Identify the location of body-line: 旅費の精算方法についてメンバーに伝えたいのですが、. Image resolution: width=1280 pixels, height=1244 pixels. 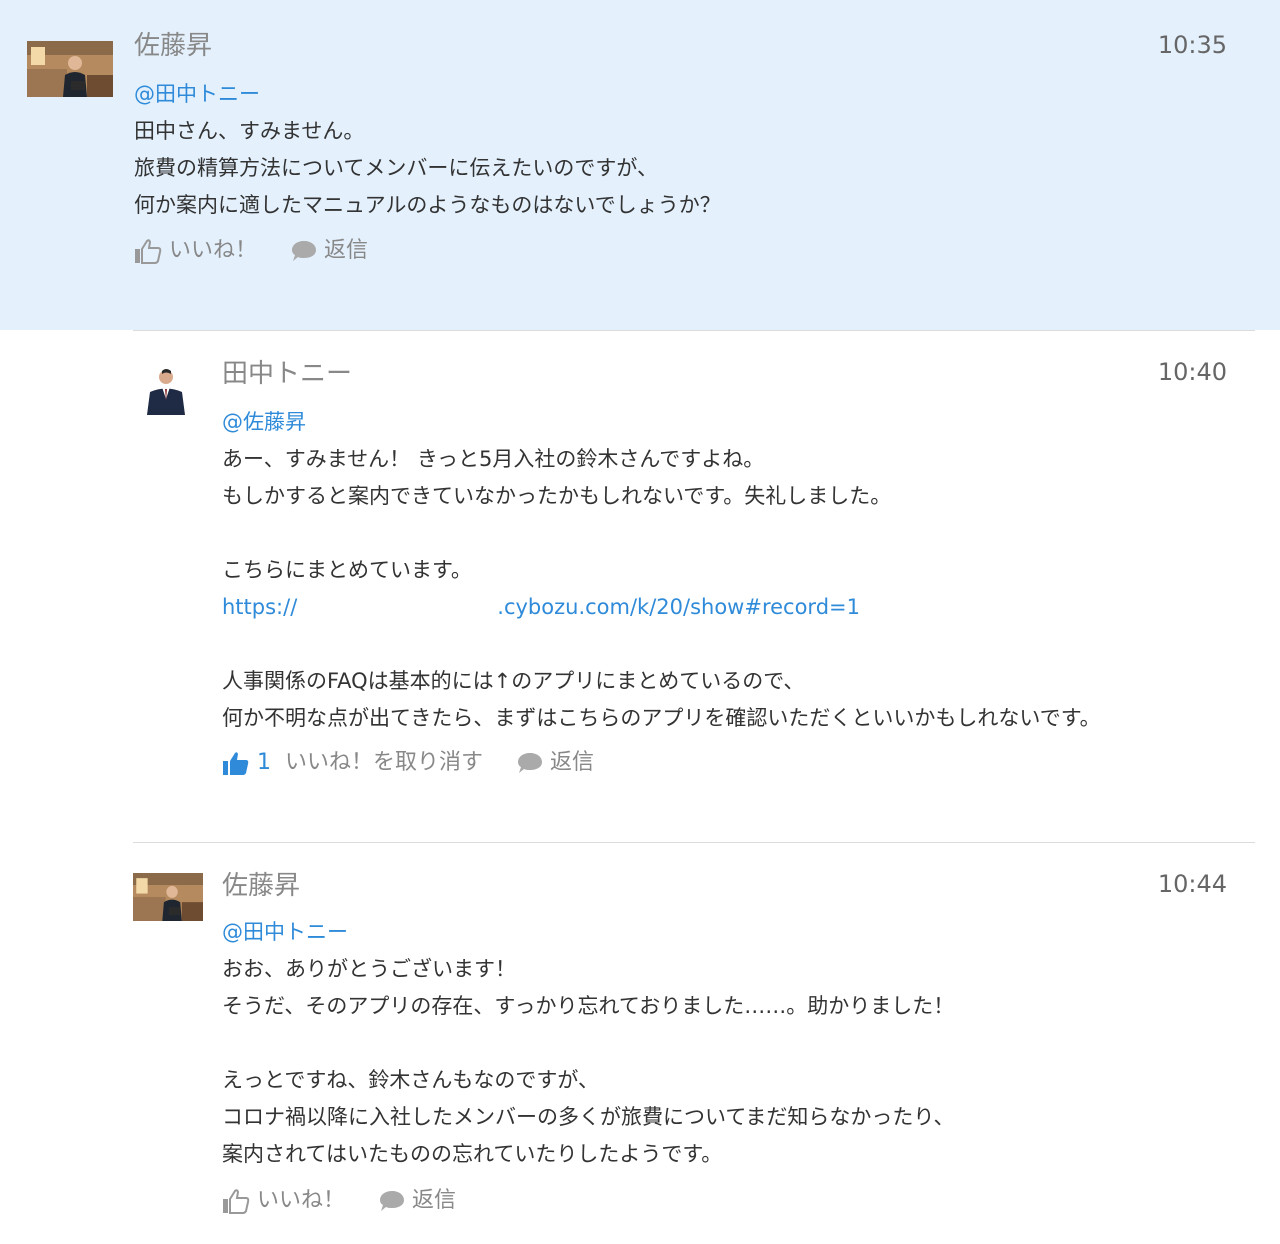
(396, 168).